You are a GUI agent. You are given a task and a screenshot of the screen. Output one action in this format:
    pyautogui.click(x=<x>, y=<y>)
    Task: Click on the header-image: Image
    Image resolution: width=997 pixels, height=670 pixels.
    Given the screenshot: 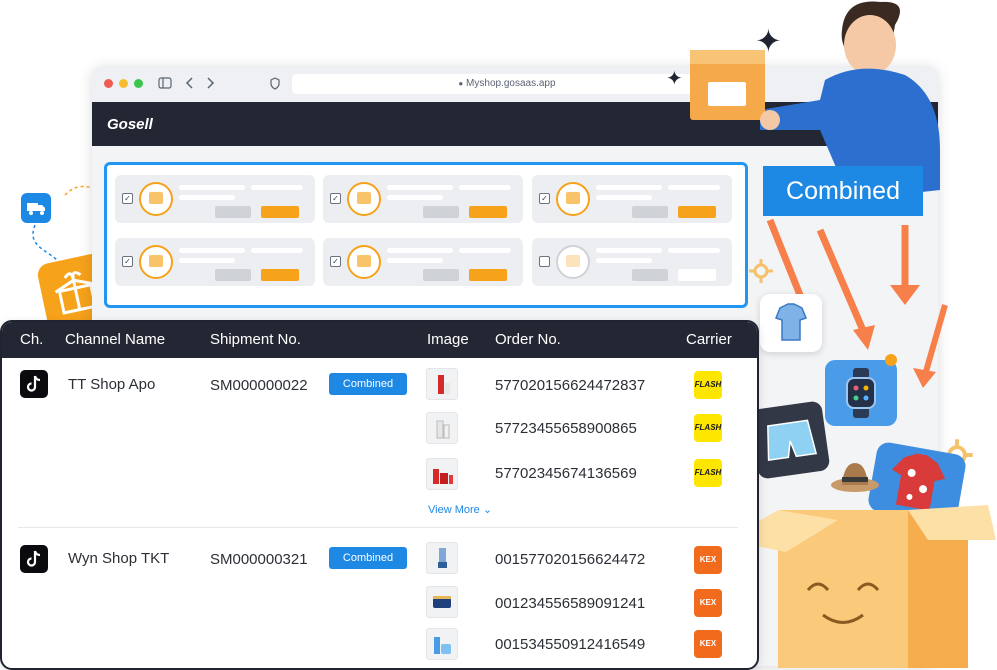 What is the action you would take?
    pyautogui.click(x=448, y=339)
    